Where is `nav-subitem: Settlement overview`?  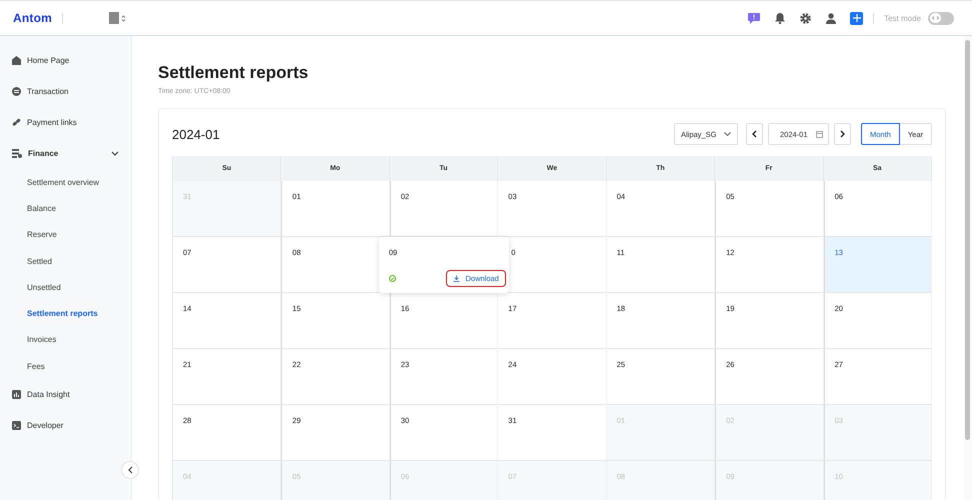 nav-subitem: Settlement overview is located at coordinates (65, 182).